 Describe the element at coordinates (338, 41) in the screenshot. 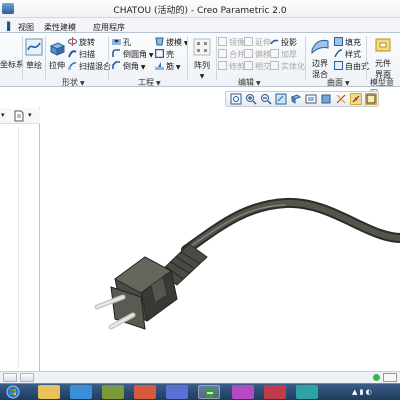

I see `fill-icon` at that location.